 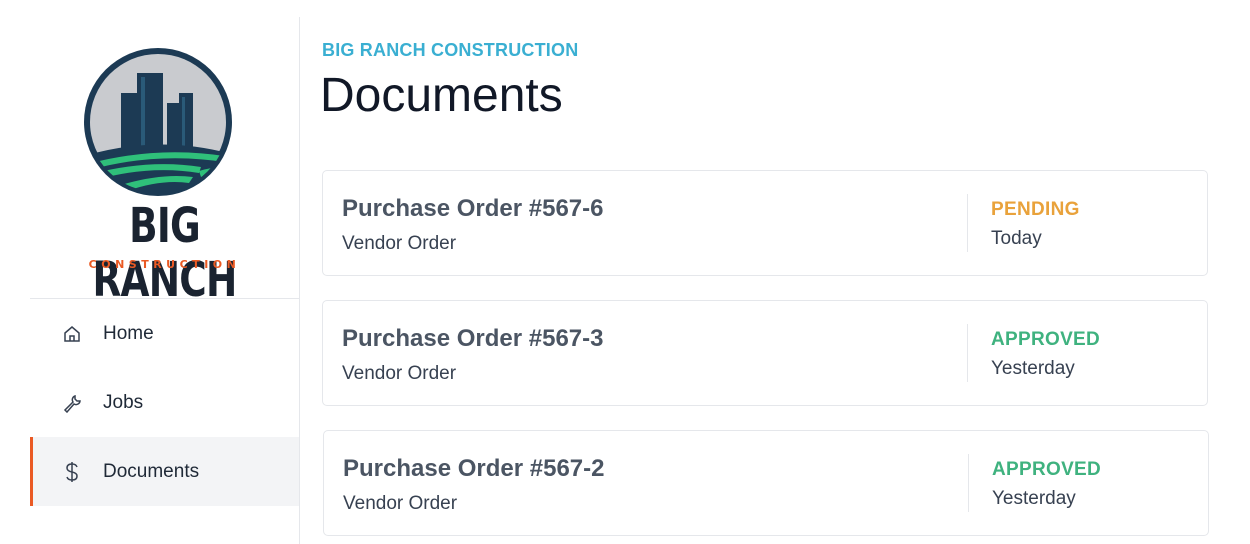 What do you see at coordinates (474, 468) in the screenshot?
I see `document-title: Purchase Order #567-2` at bounding box center [474, 468].